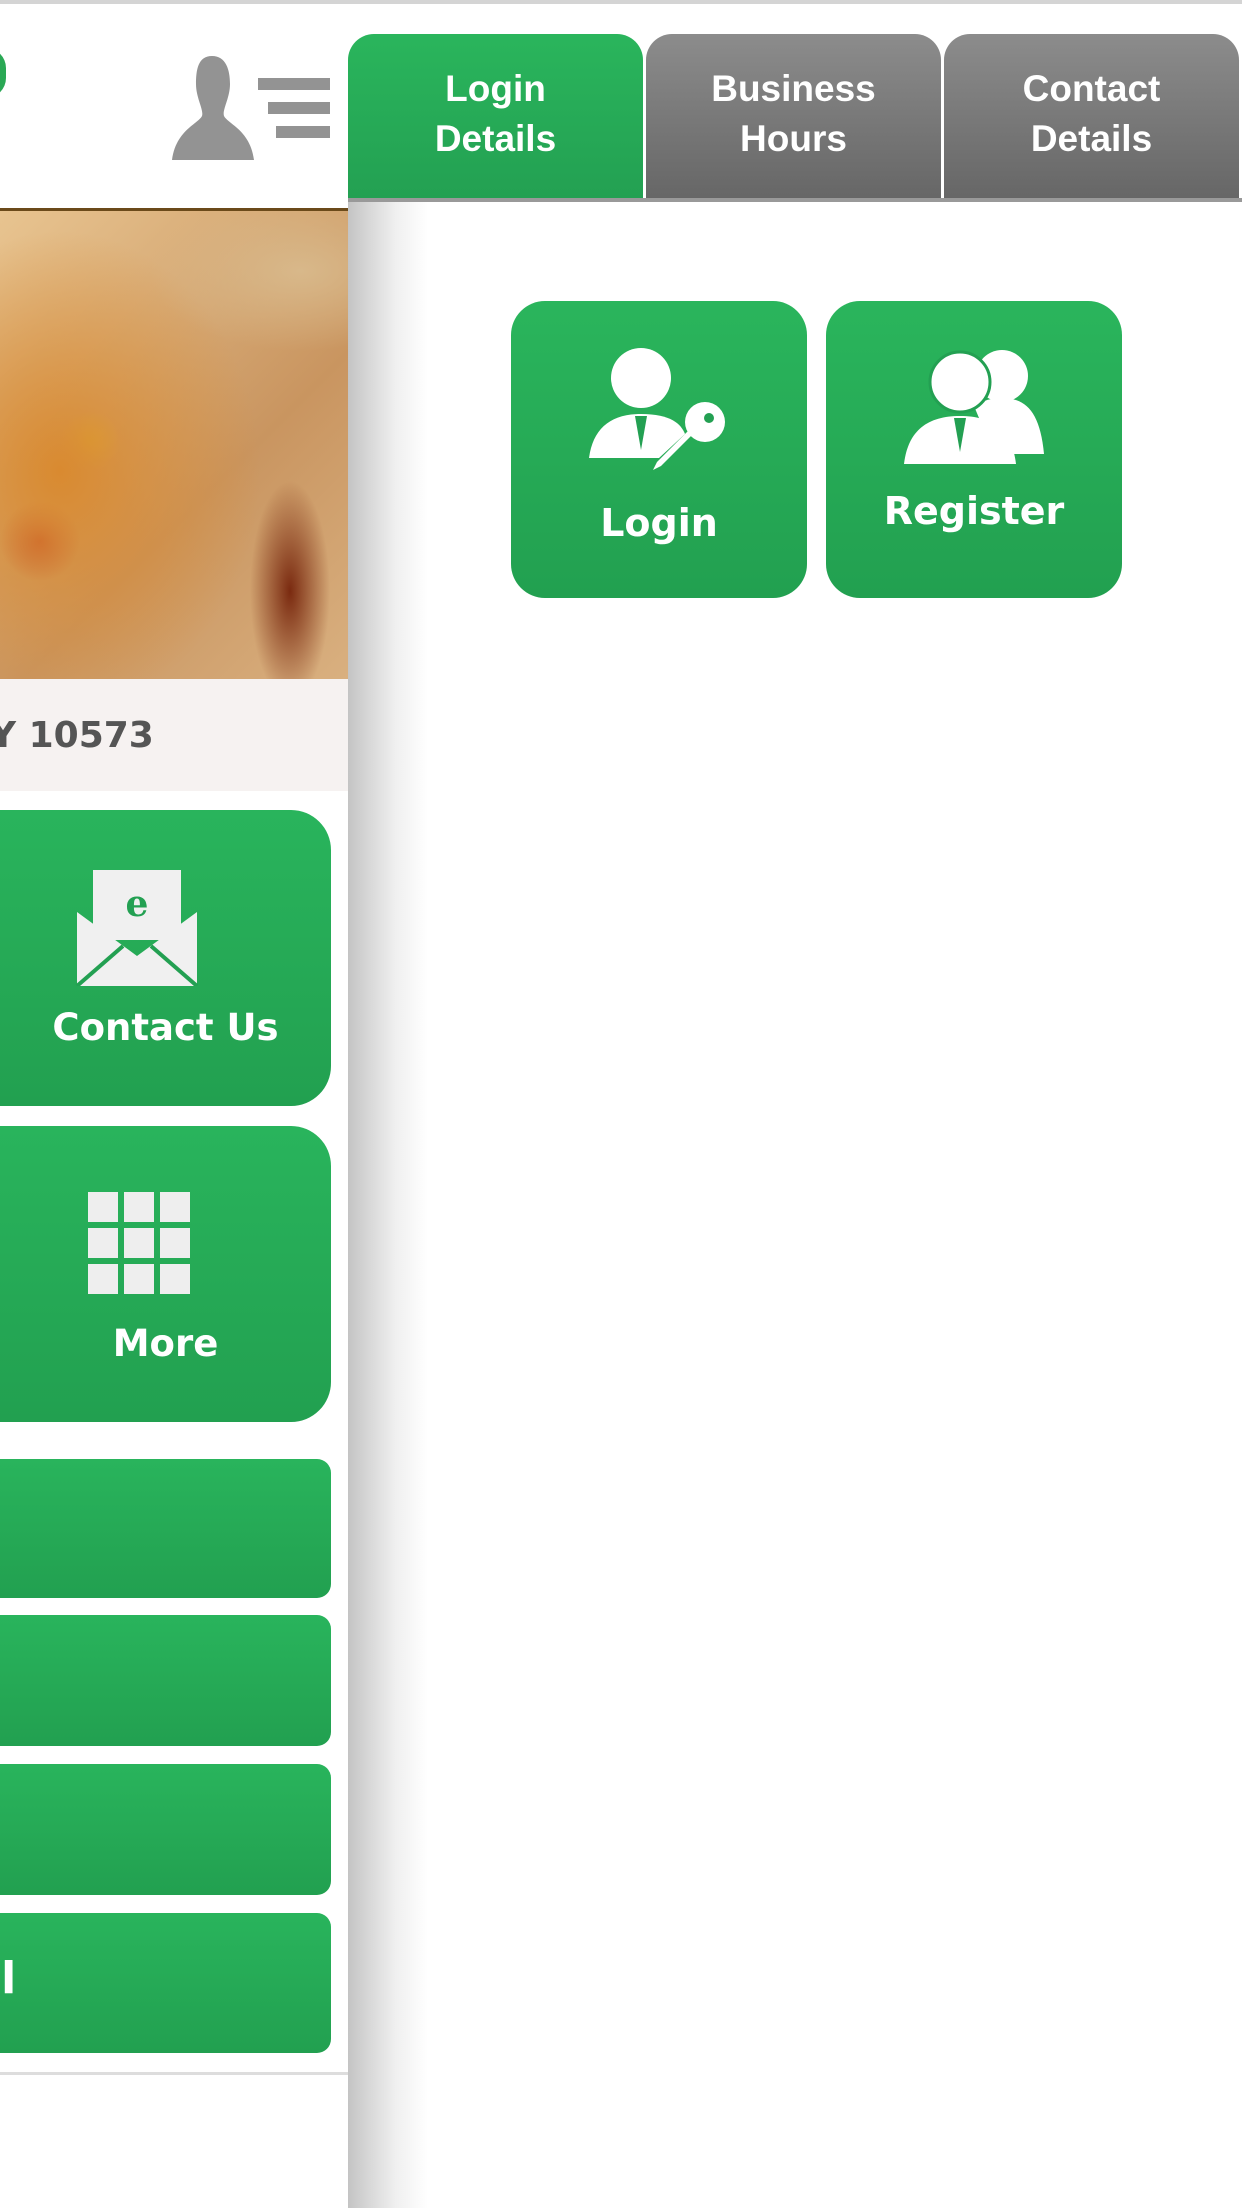  What do you see at coordinates (974, 407) in the screenshot?
I see `users-icon` at bounding box center [974, 407].